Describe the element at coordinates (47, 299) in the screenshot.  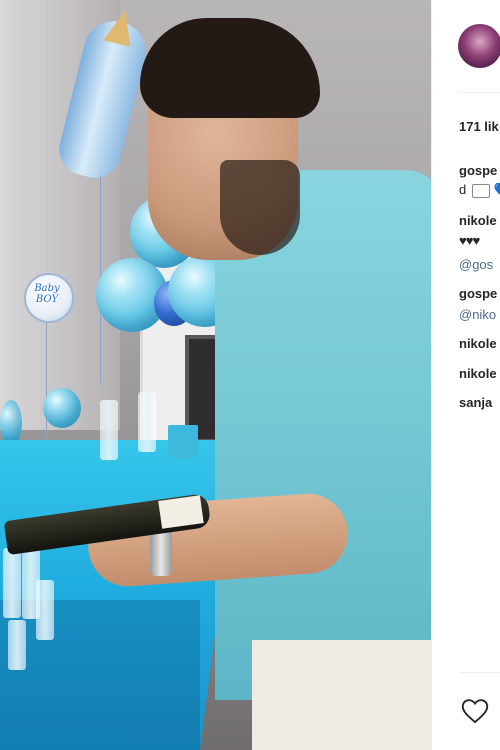
I see `balloon-text-line2: BOY` at that location.